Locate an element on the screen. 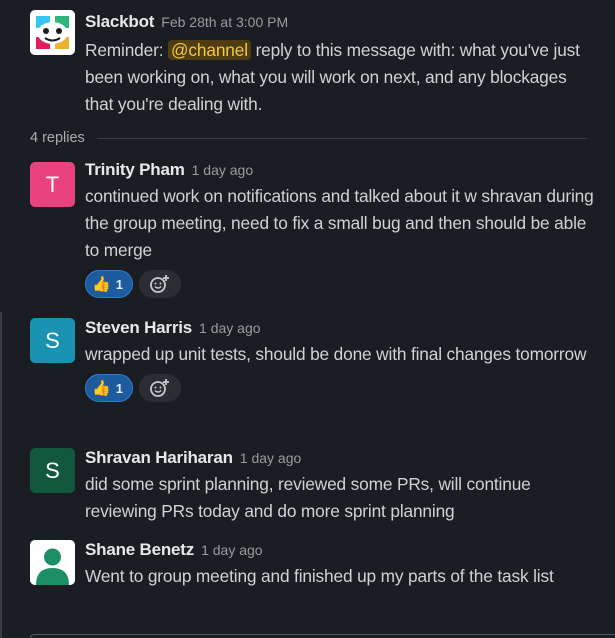 This screenshot has height=638, width=615. replies-count: 4 replies is located at coordinates (57, 138).